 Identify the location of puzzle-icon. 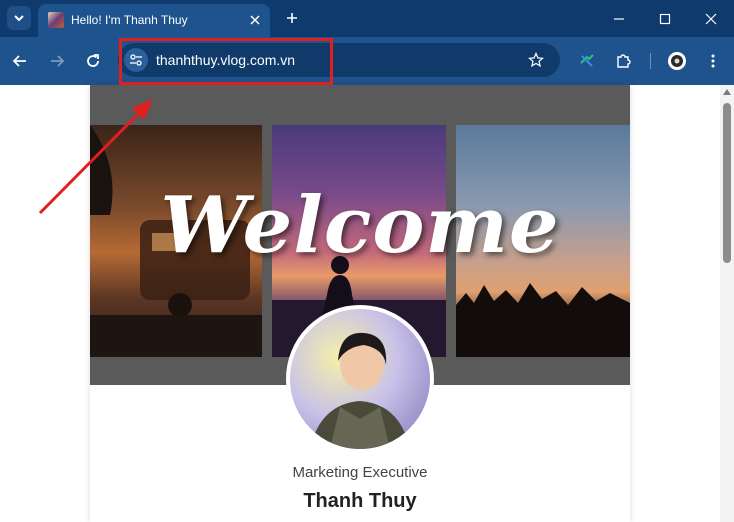
(624, 61).